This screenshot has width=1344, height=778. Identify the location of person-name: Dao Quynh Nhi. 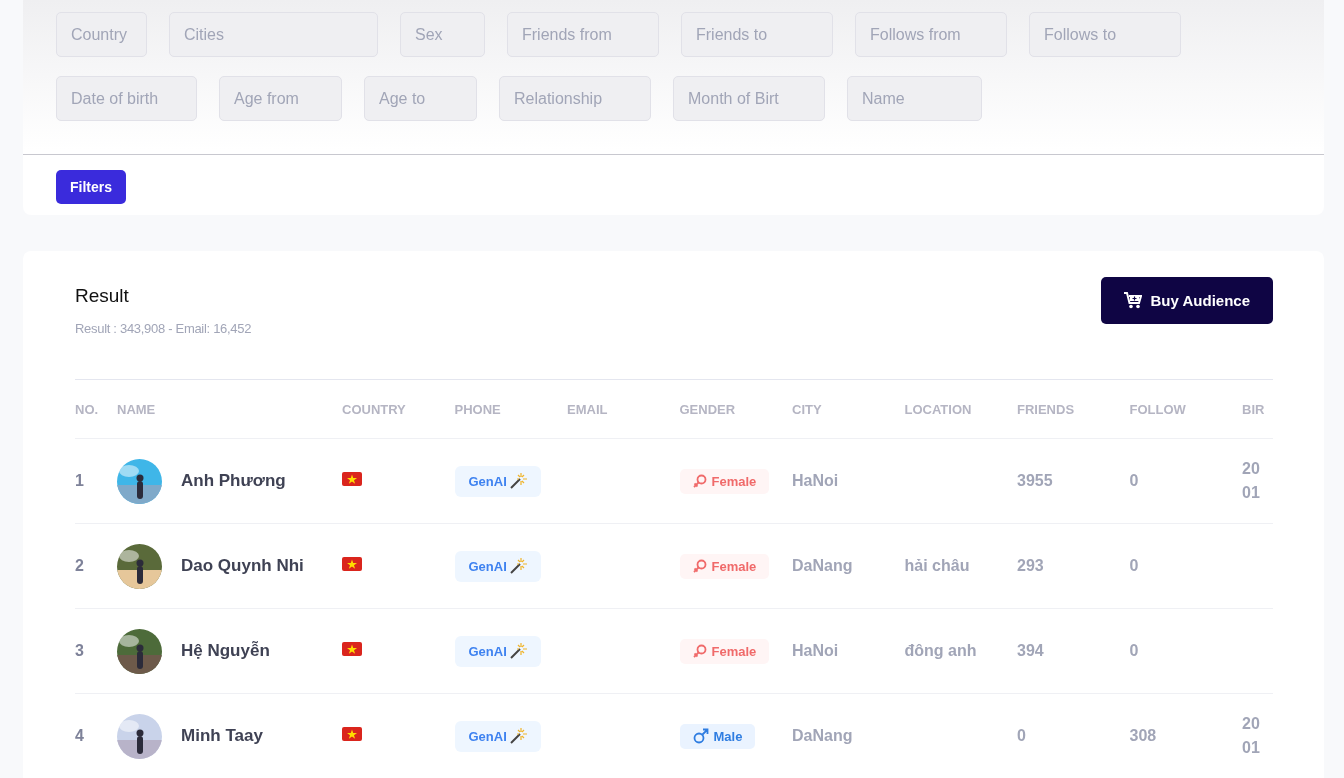
(242, 566).